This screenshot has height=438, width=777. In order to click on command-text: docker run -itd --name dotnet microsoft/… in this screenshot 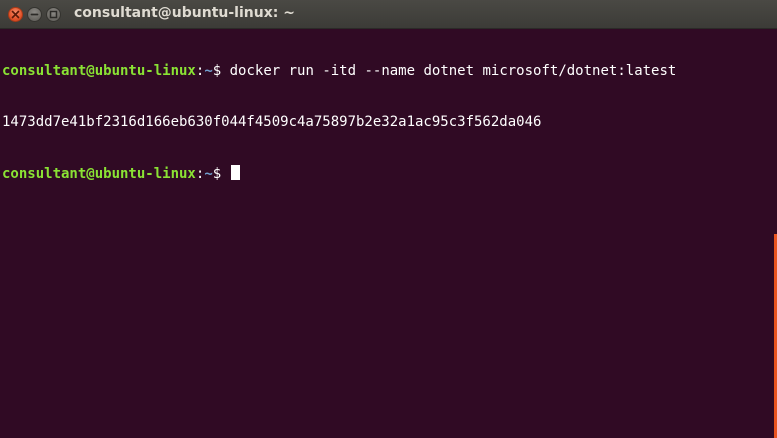, I will do `click(453, 71)`.